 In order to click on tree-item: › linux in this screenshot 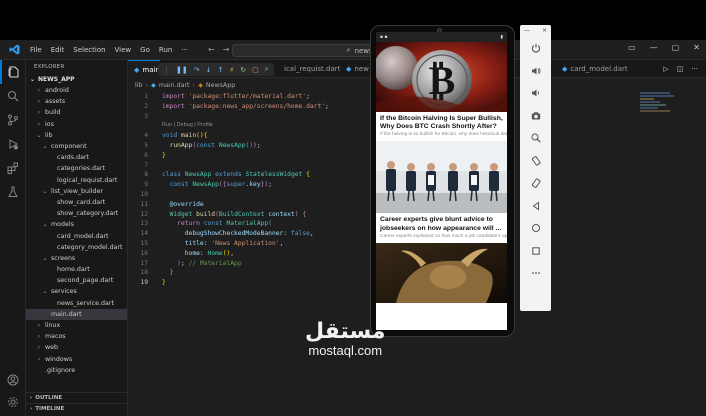, I will do `click(76, 325)`.